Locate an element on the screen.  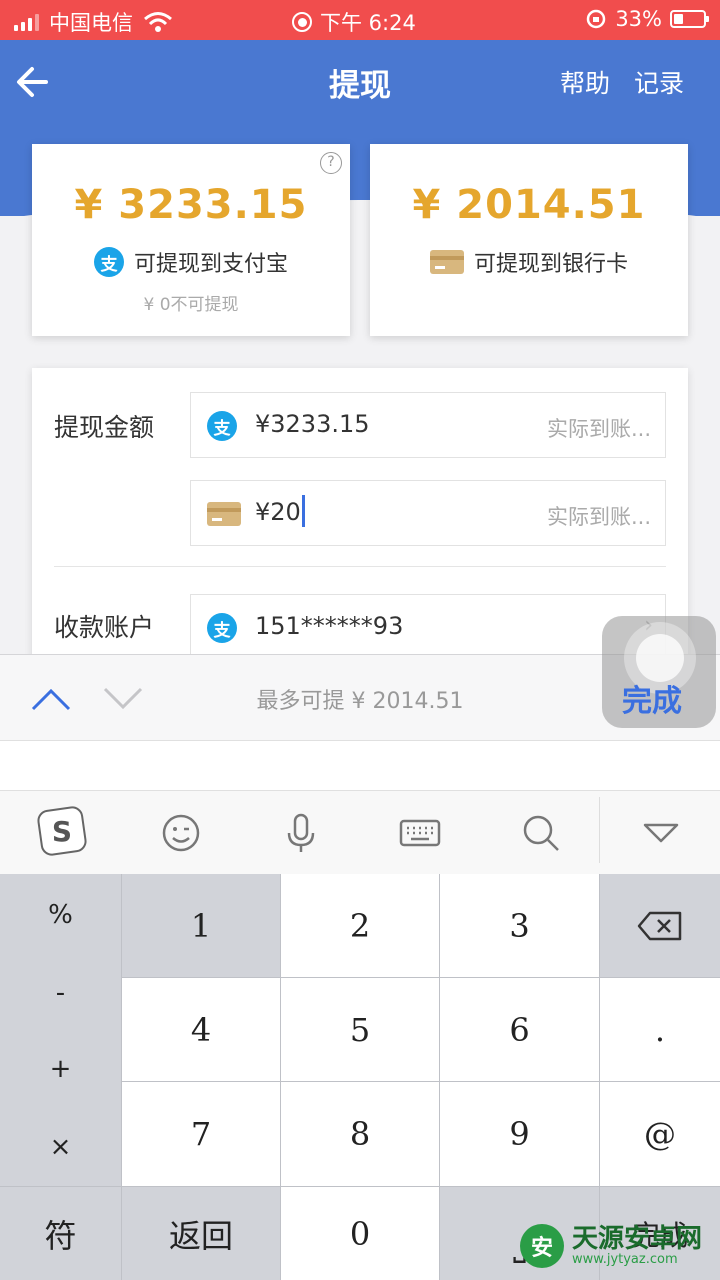
key-2: 2 is located at coordinates (360, 925).